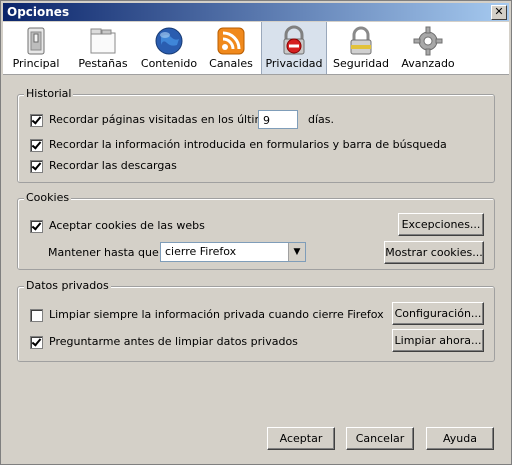 This screenshot has height=465, width=512. I want to click on remember-downloads-label: Recordar las descargas, so click(113, 165).